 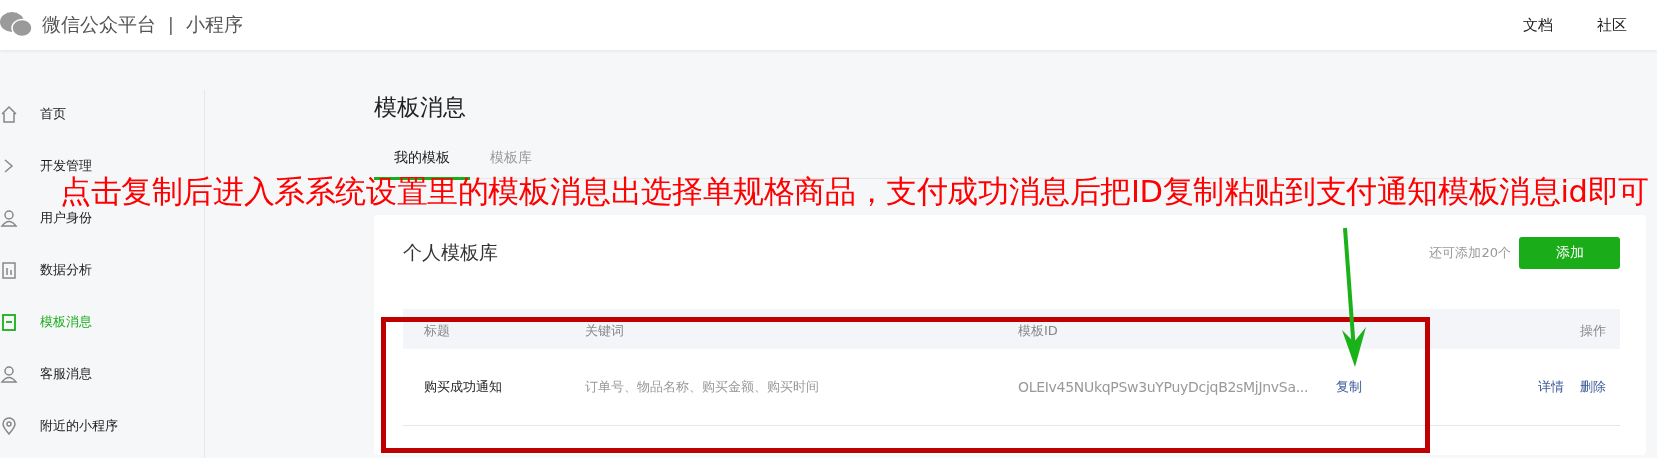 I want to click on quota-text: 还可添加20个, so click(x=1470, y=253).